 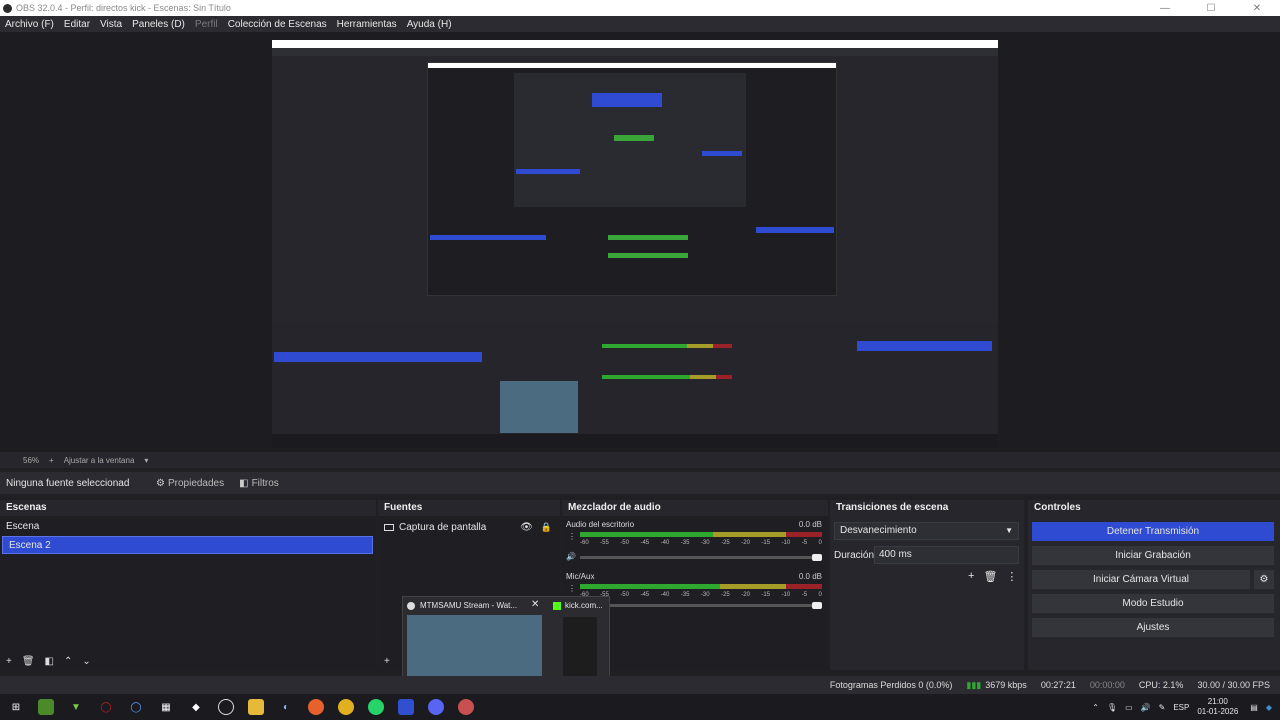 What do you see at coordinates (1153, 531) in the screenshot?
I see `stop-stream-button: Detener Transmisión` at bounding box center [1153, 531].